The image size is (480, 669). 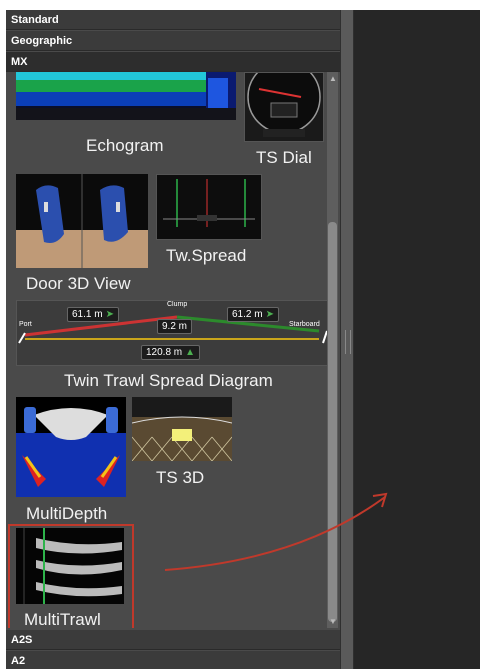 I want to click on drag-arrow-overlay, so click(x=276, y=531).